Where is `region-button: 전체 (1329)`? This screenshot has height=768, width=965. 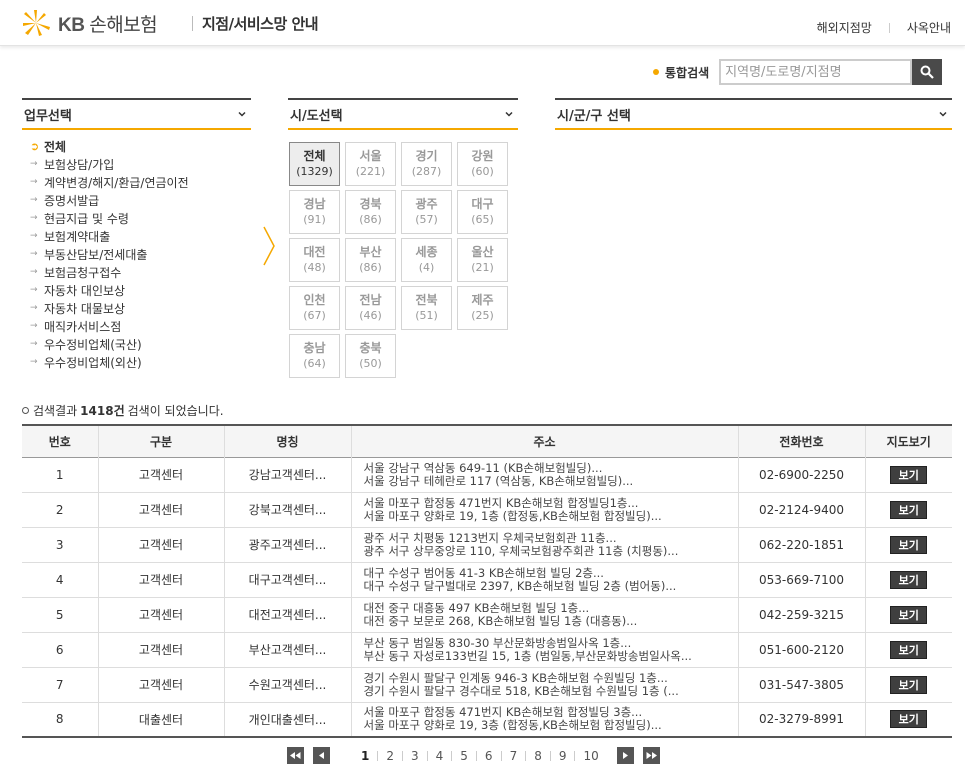 region-button: 전체 (1329) is located at coordinates (314, 164).